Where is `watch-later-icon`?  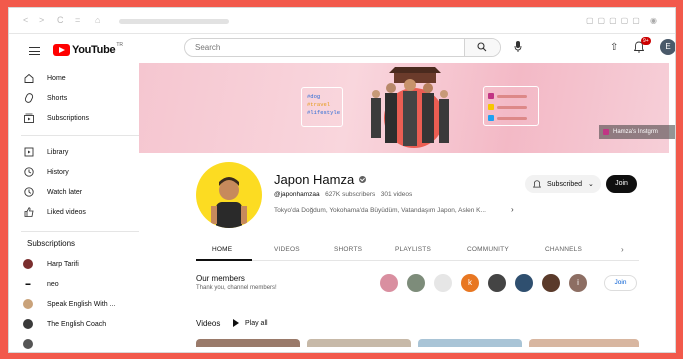
watch-later-icon is located at coordinates (29, 192).